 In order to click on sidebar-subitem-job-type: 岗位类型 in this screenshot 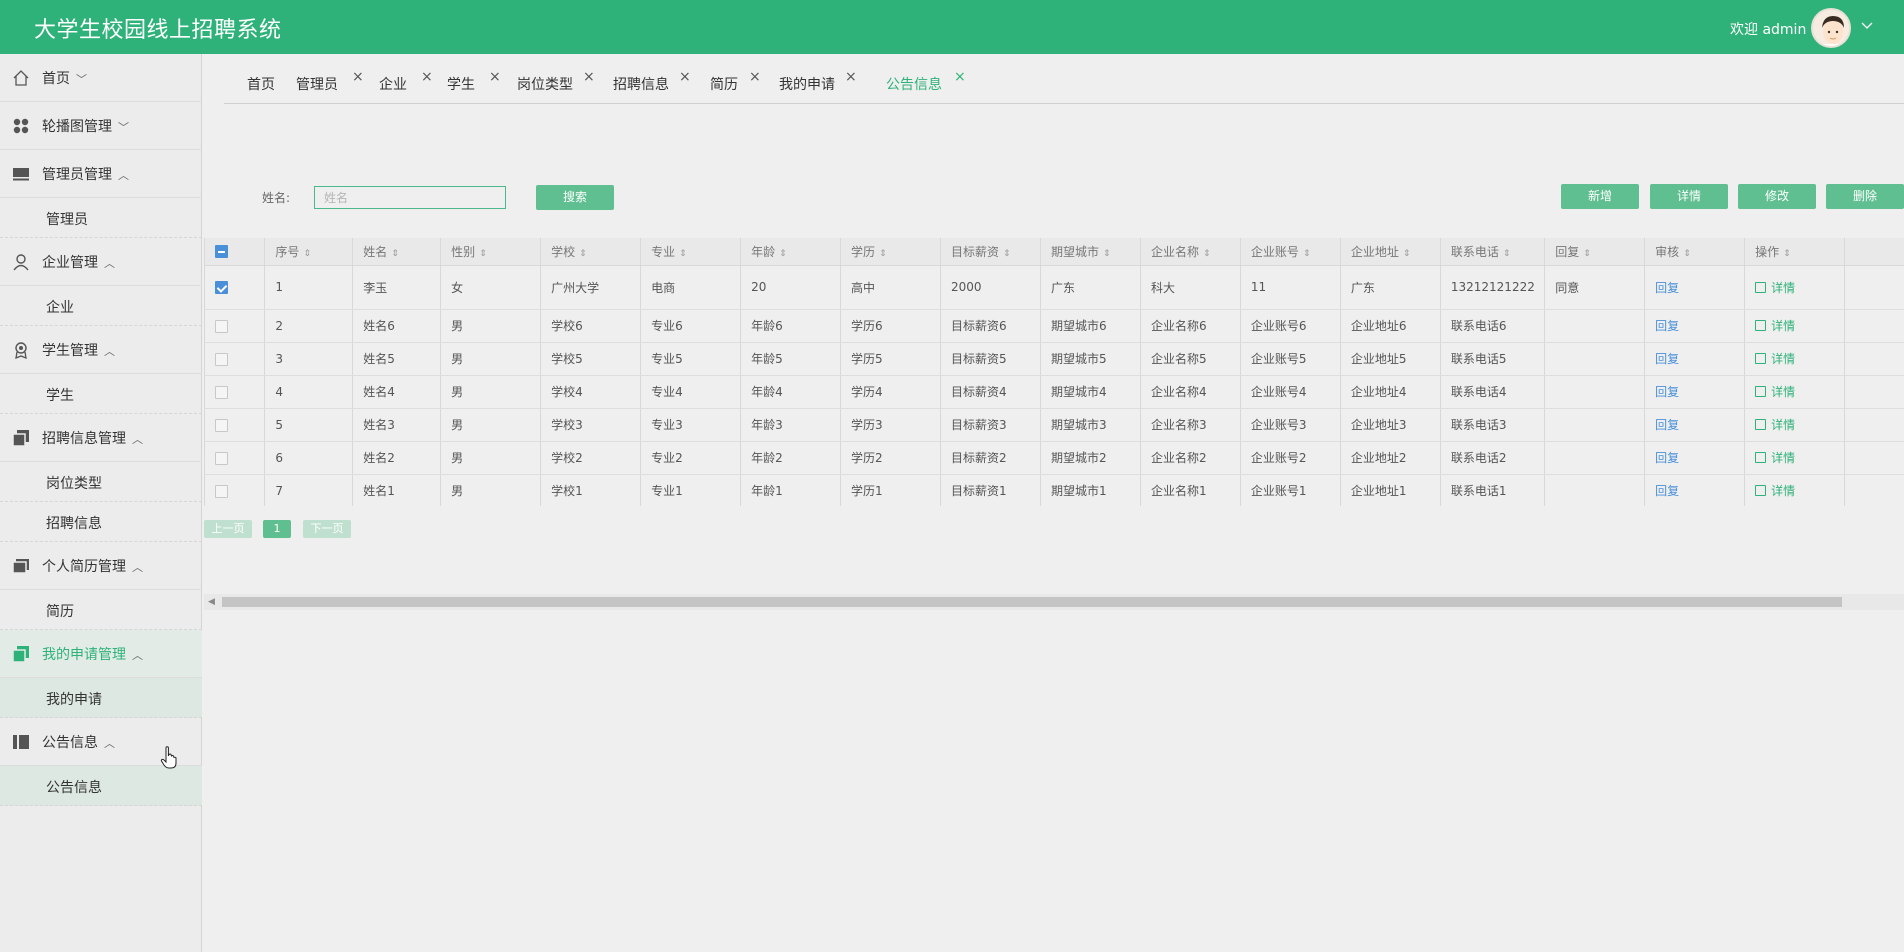, I will do `click(101, 482)`.